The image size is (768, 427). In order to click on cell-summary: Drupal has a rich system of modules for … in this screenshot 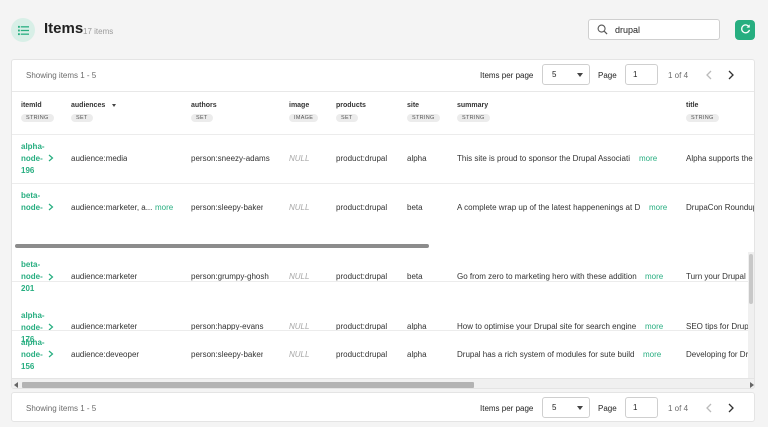, I will do `click(546, 354)`.